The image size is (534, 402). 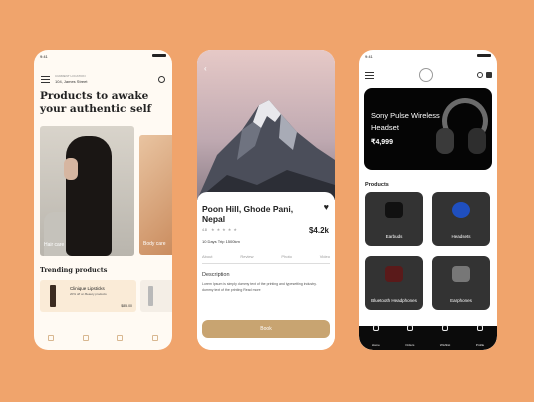 I want to click on page-title: Products to awake your authentic self, so click(x=96, y=102).